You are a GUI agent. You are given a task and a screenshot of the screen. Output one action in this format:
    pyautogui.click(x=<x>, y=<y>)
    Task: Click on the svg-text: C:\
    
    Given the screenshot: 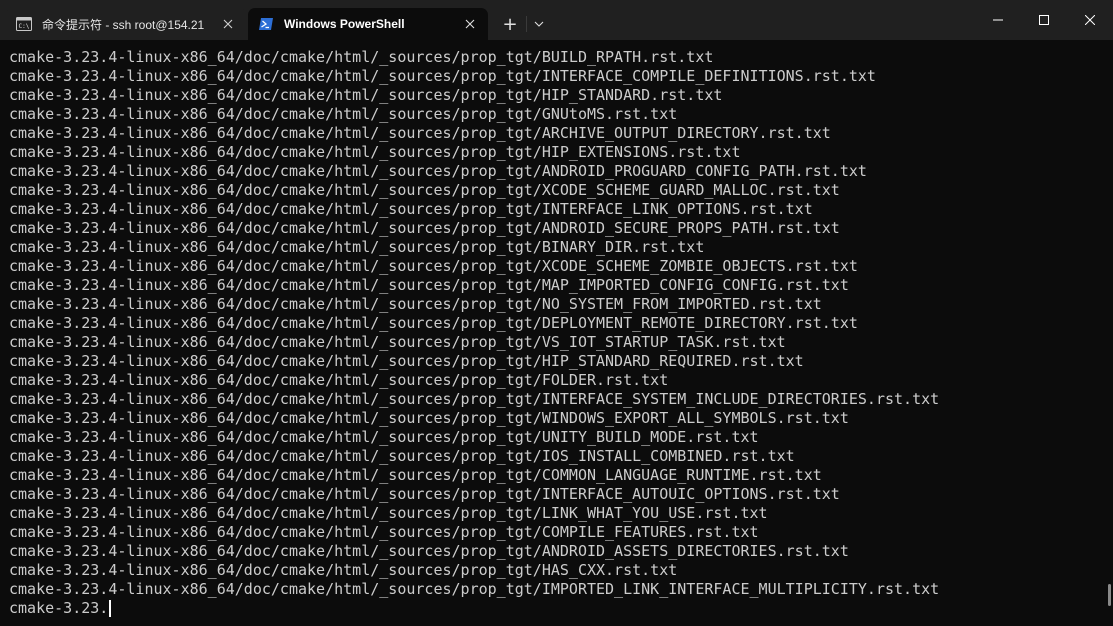 What is the action you would take?
    pyautogui.click(x=24, y=26)
    